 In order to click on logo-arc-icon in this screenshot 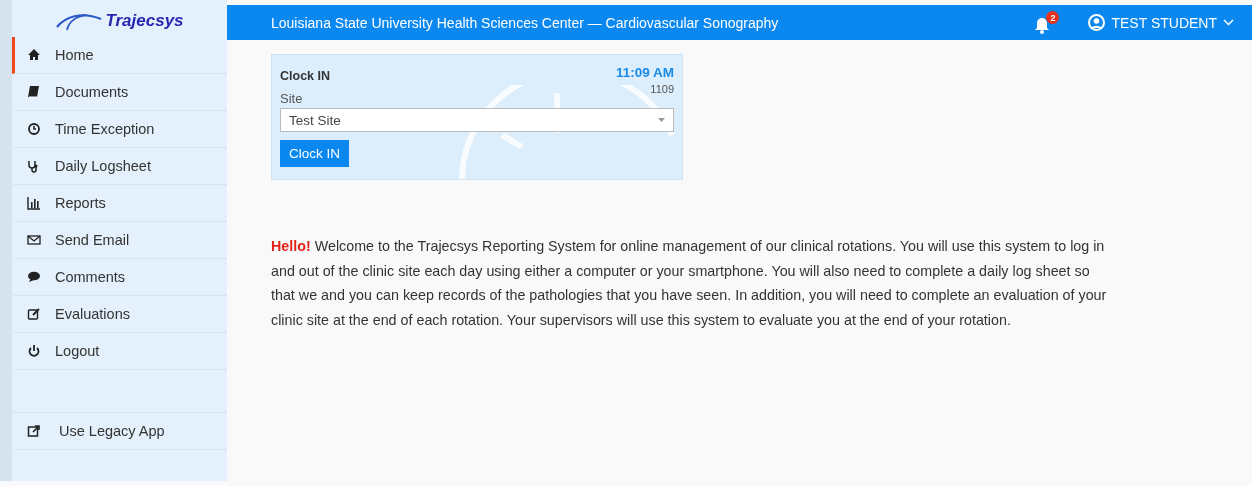, I will do `click(79, 21)`.